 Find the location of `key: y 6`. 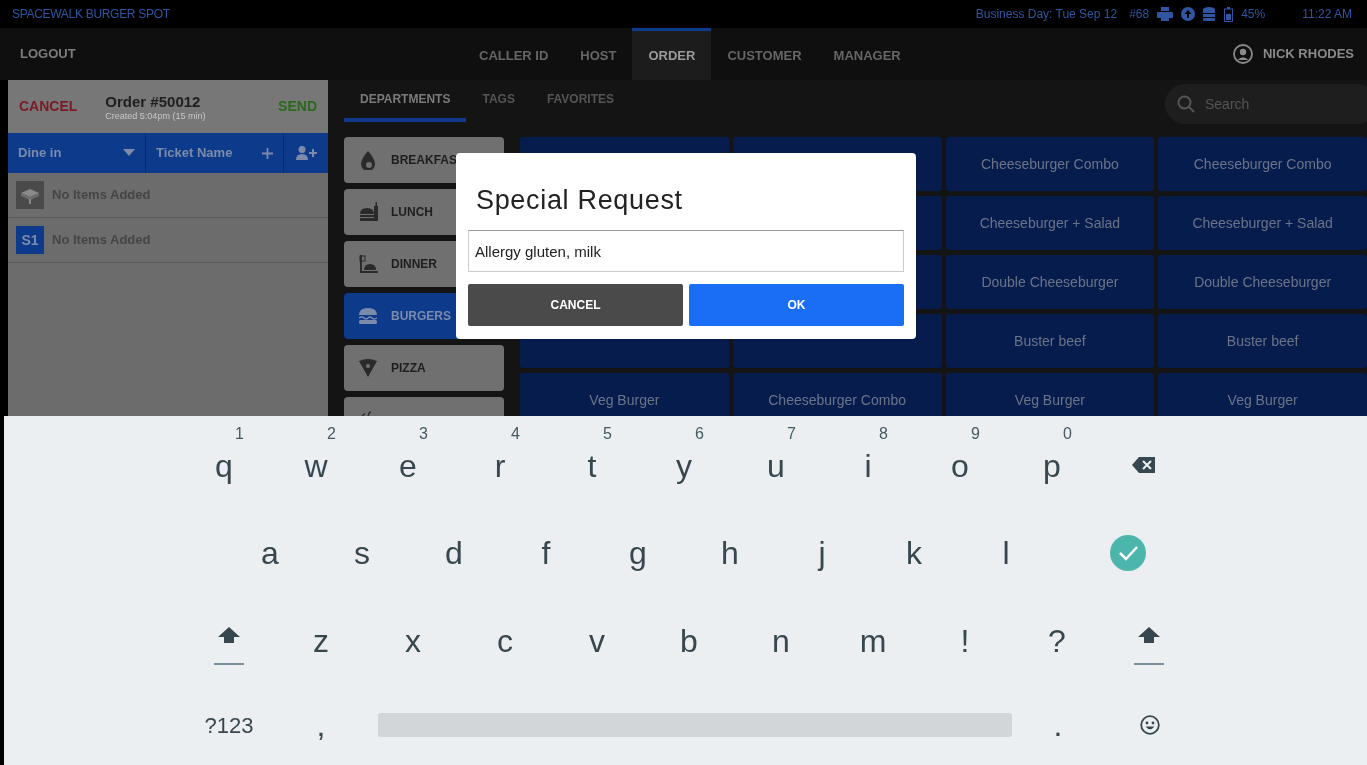

key: y 6 is located at coordinates (684, 465).